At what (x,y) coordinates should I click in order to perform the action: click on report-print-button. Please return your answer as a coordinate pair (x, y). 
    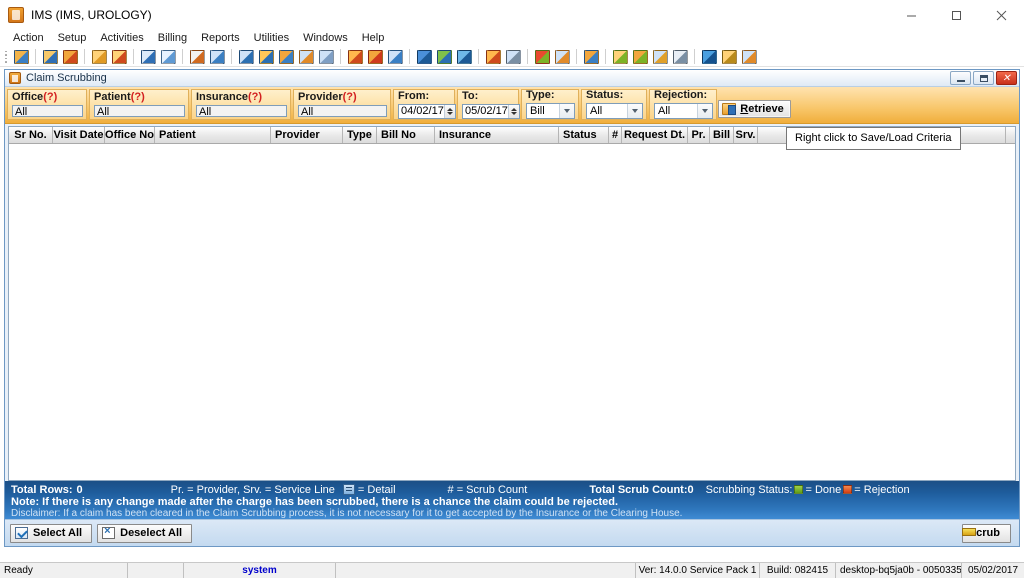
    Looking at the image, I should click on (513, 57).